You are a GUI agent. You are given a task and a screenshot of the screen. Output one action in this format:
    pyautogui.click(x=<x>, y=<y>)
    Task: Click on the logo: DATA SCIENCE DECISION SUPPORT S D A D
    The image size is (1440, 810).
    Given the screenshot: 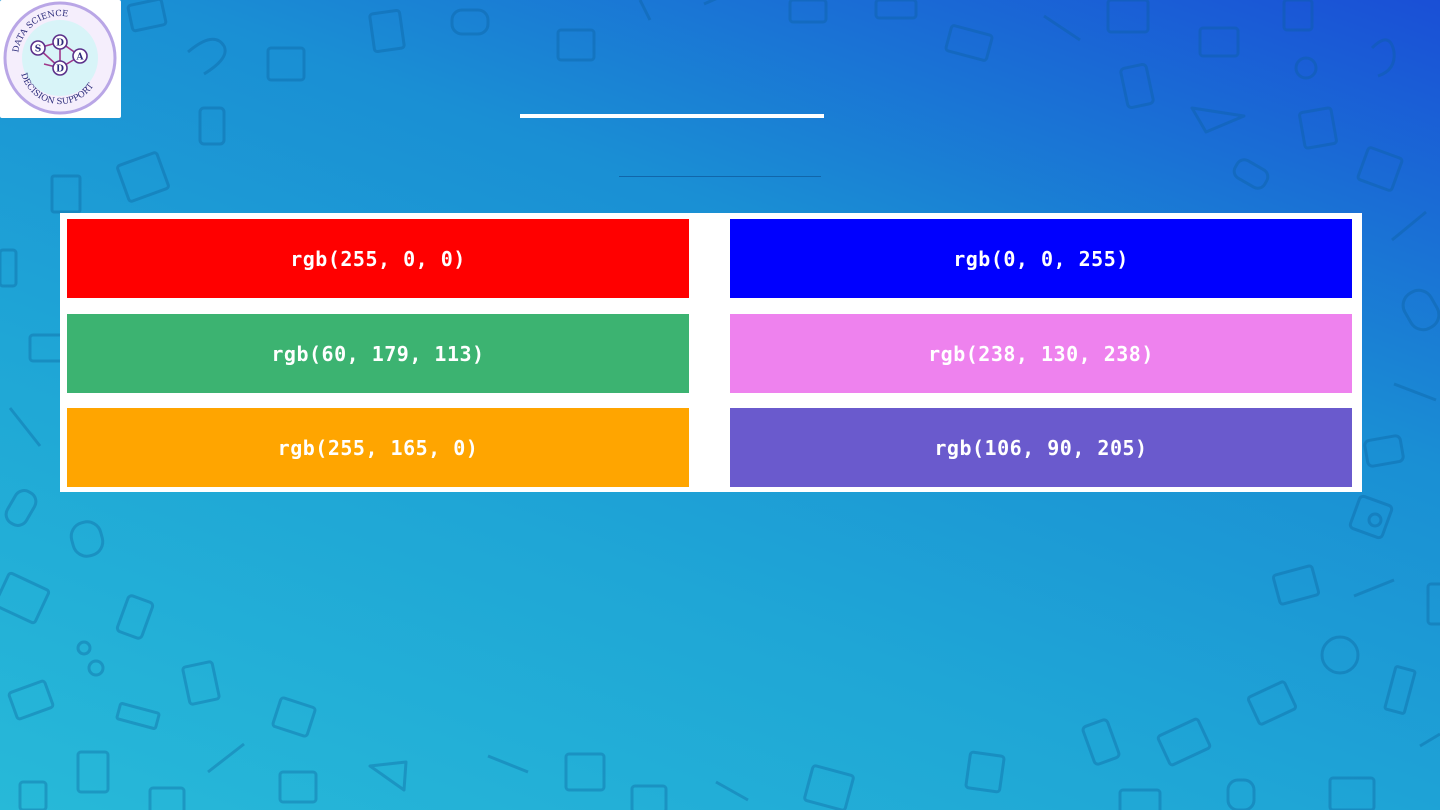 What is the action you would take?
    pyautogui.click(x=60, y=59)
    